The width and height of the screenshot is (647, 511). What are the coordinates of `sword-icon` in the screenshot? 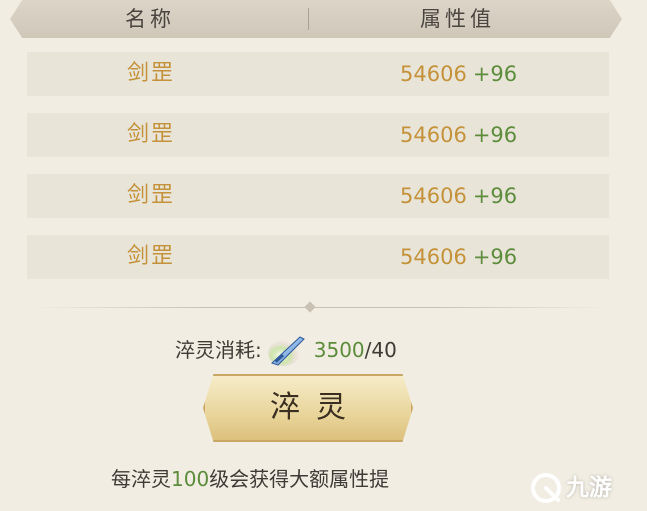 It's located at (288, 350).